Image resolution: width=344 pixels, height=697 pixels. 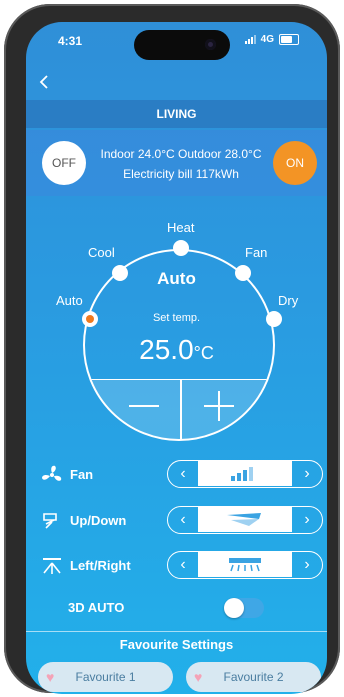 I want to click on updown-label: Up/Down, so click(x=98, y=520).